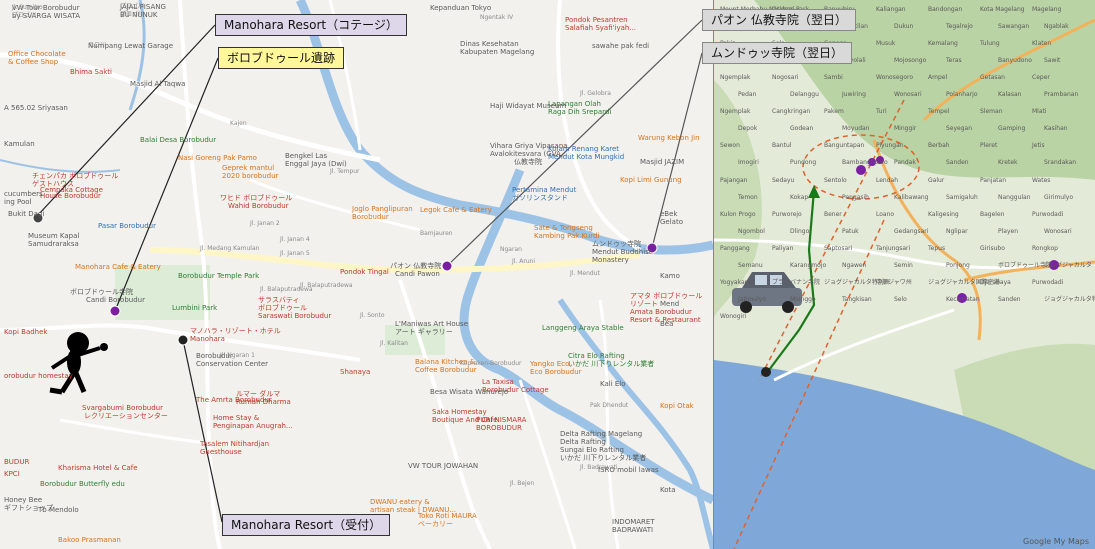  I want to click on callout-mendut: ムンドゥッ寺院（翌日）, so click(777, 53).